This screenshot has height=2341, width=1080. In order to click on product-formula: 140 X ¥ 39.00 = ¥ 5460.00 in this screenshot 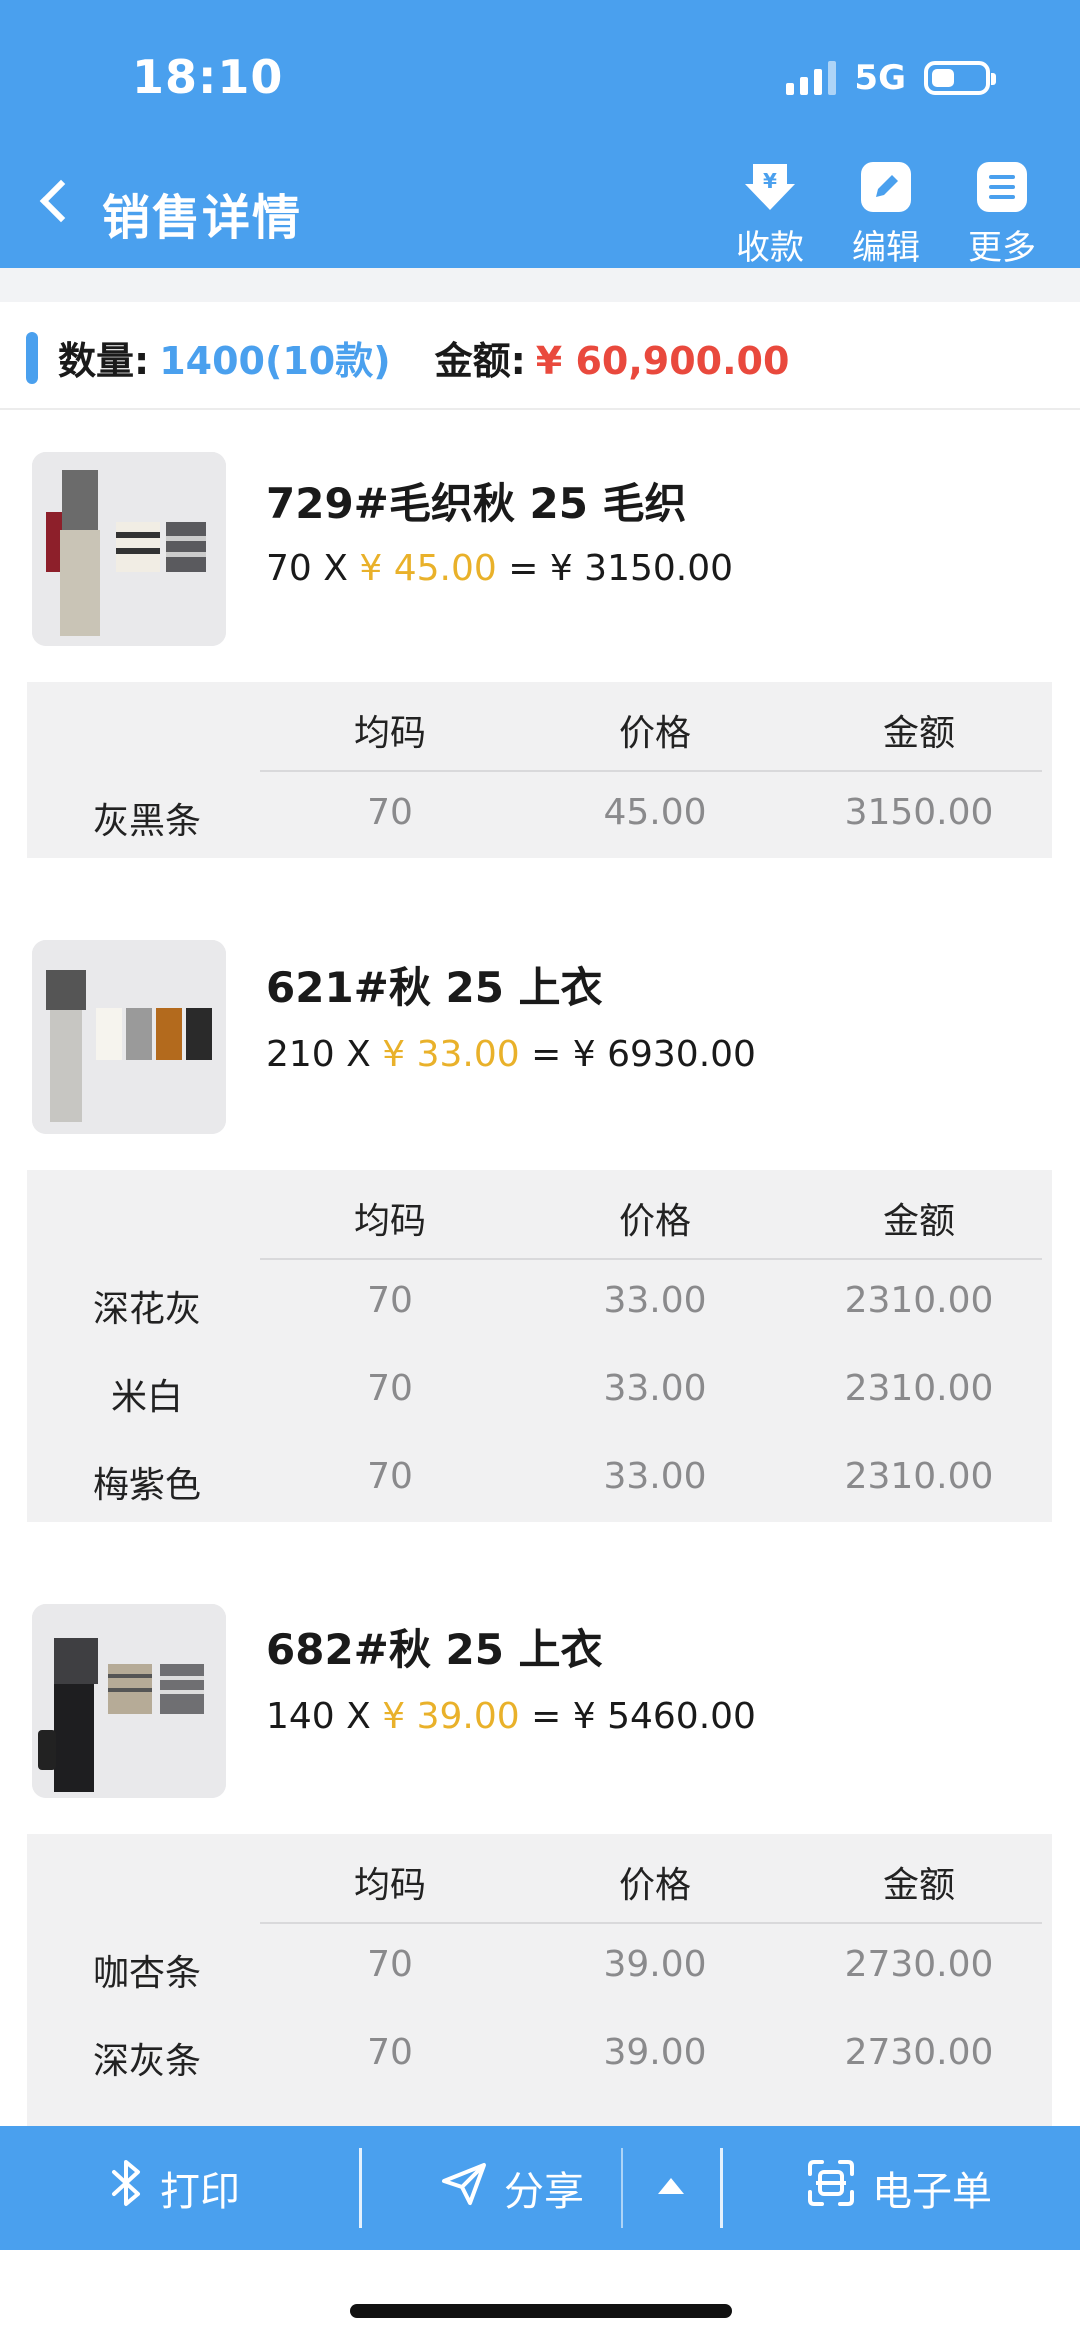, I will do `click(511, 1716)`.